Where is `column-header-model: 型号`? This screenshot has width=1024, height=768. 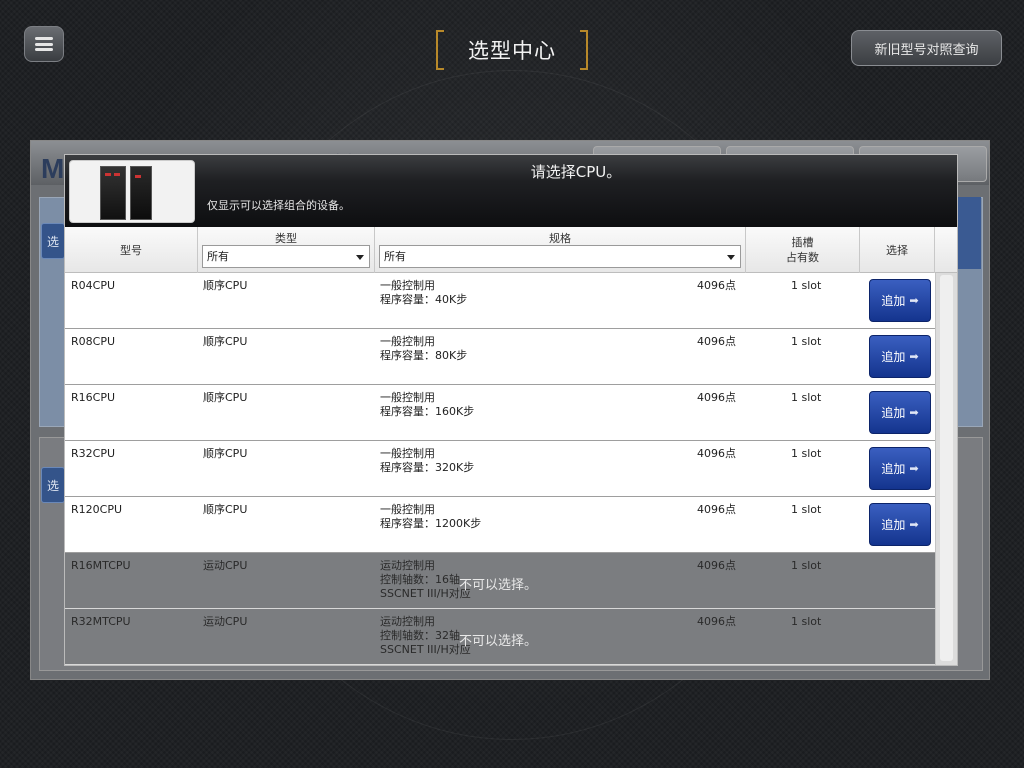 column-header-model: 型号 is located at coordinates (131, 250).